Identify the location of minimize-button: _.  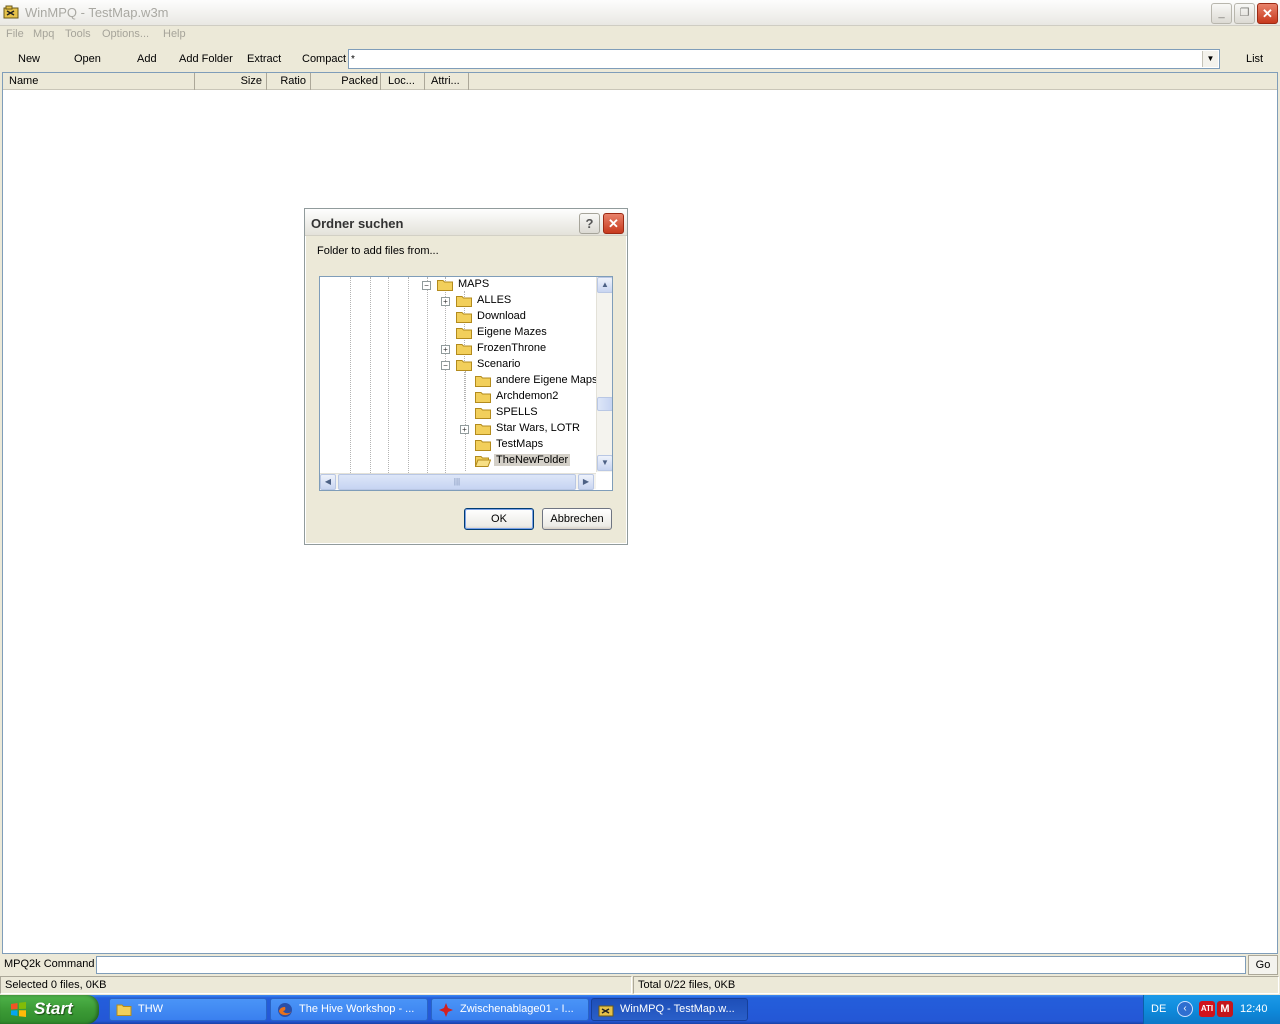
(1221, 13).